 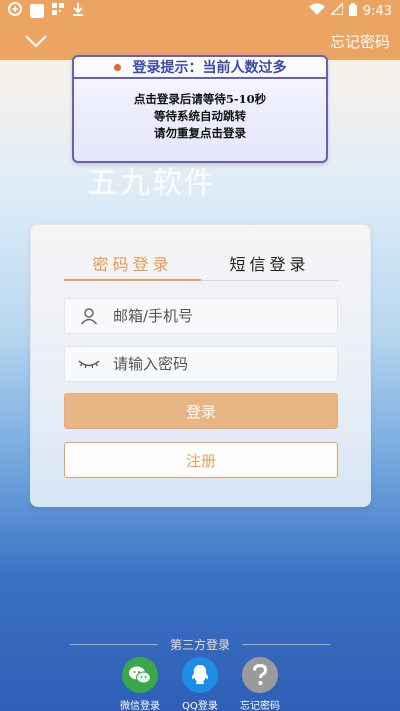 What do you see at coordinates (117, 67) in the screenshot?
I see `notice-dot` at bounding box center [117, 67].